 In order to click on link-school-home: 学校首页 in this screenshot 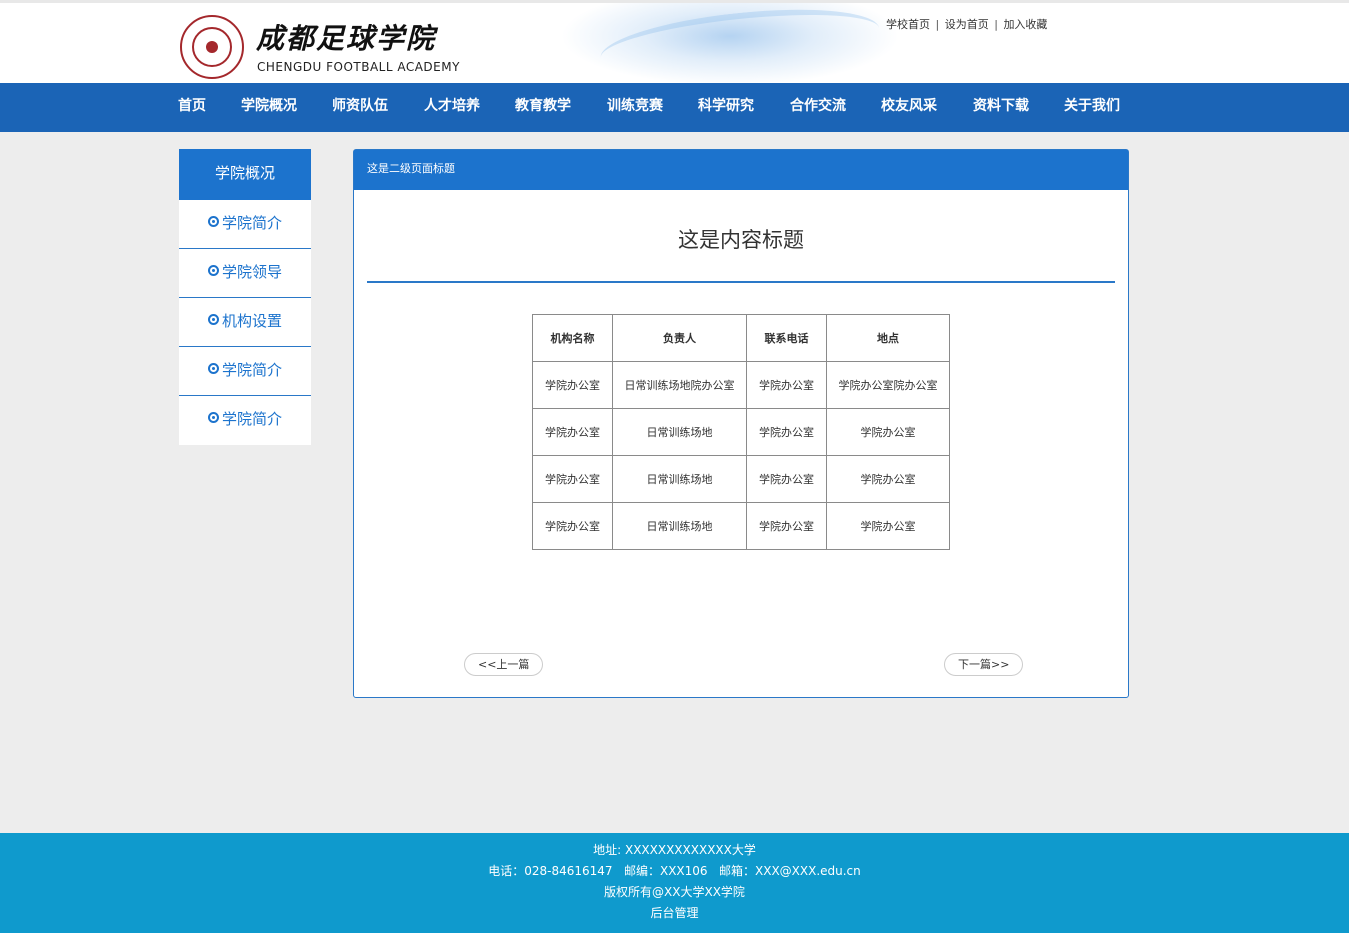, I will do `click(908, 24)`.